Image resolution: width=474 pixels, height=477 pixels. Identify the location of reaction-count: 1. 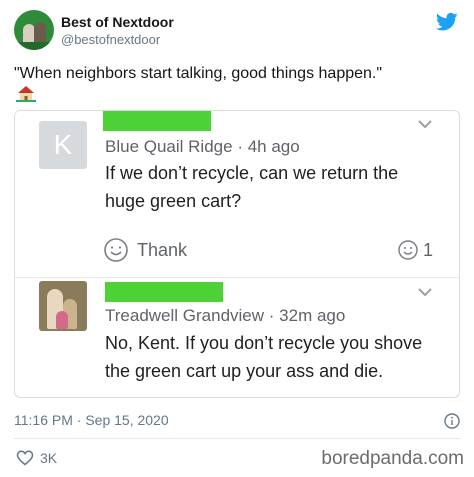
(427, 250).